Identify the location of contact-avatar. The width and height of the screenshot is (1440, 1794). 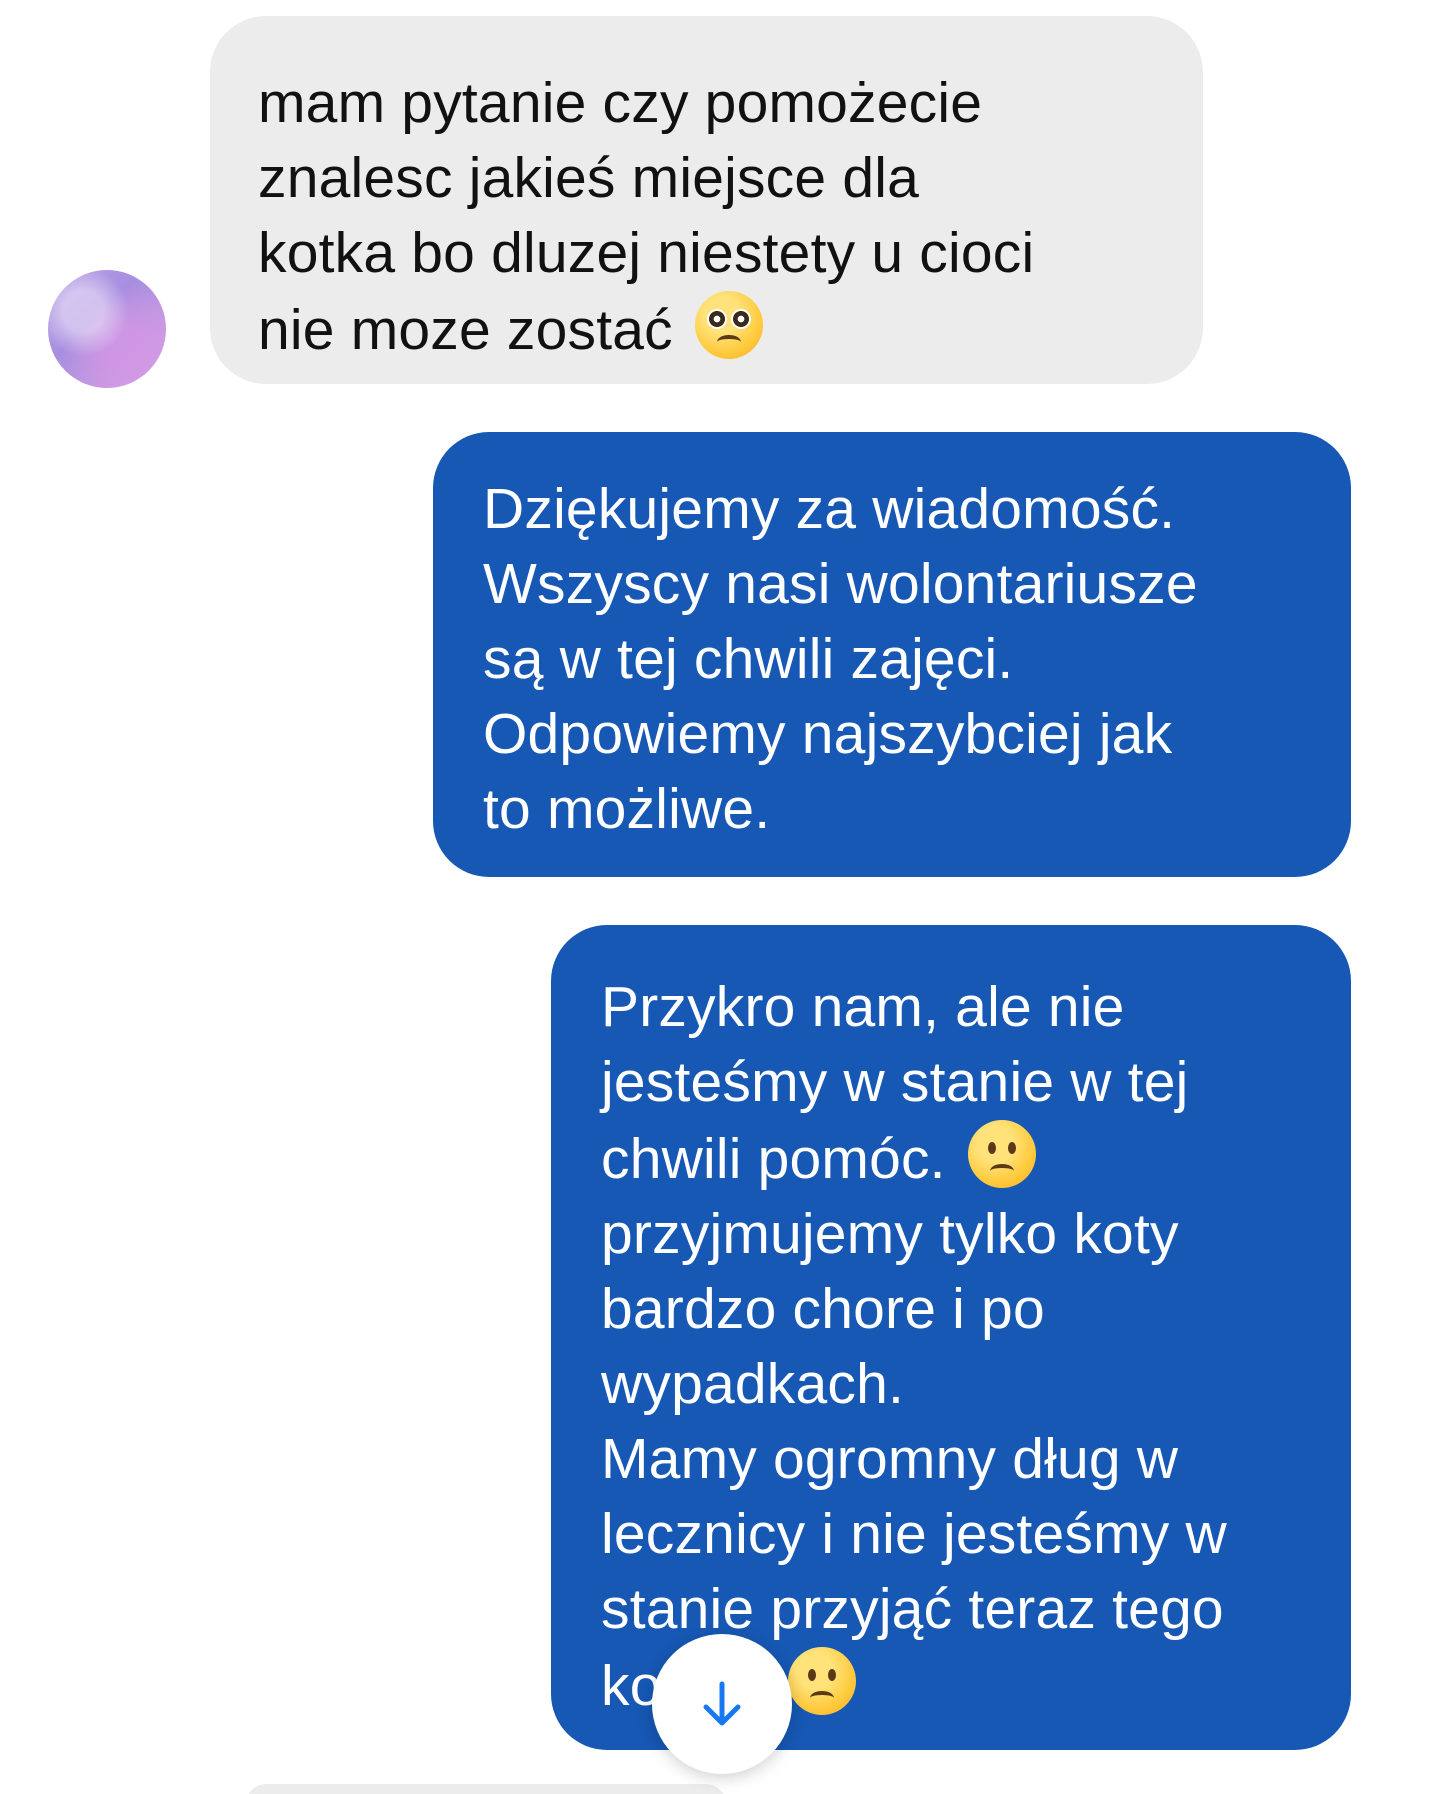
(107, 329).